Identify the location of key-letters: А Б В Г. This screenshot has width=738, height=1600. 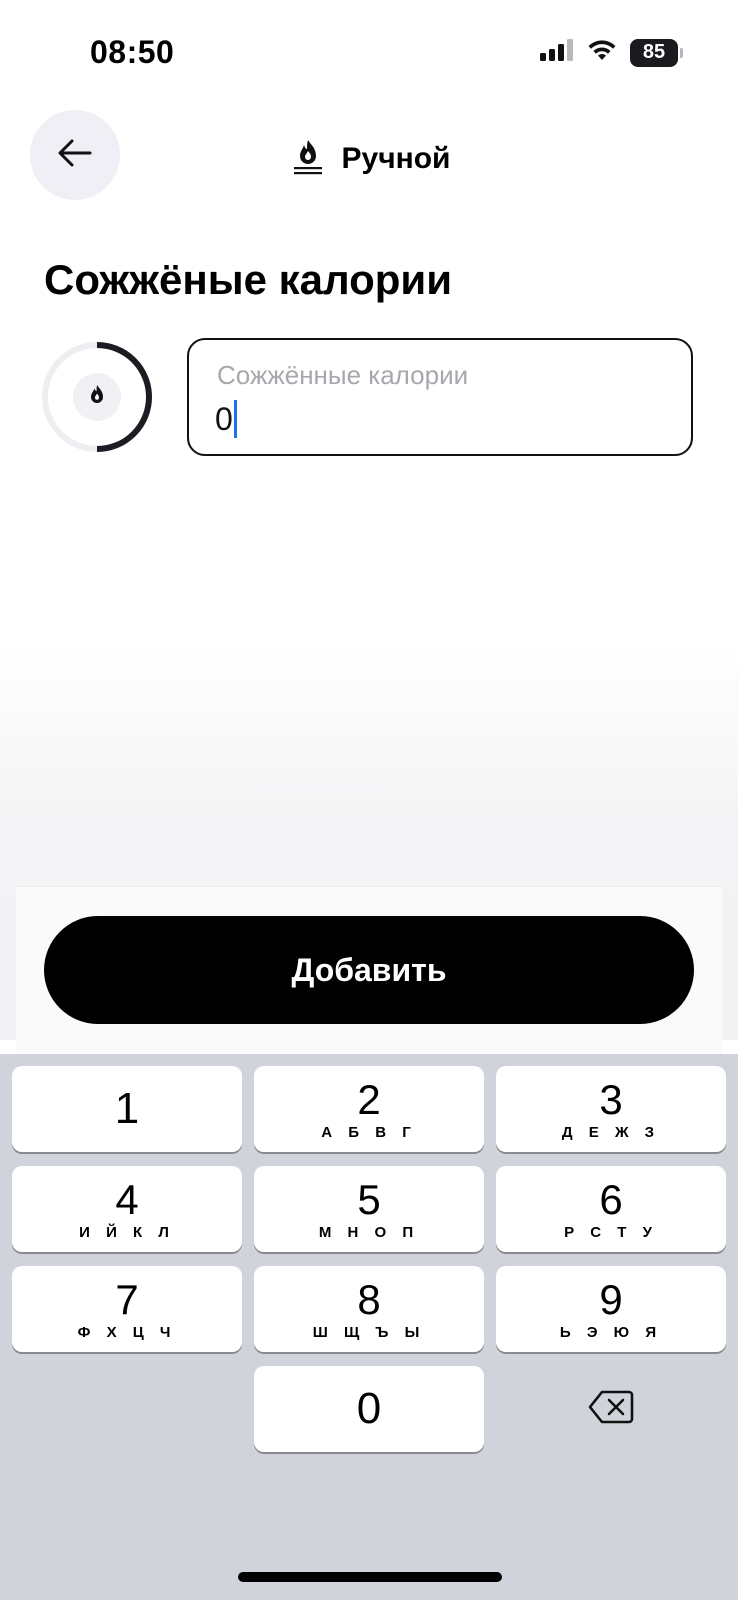
(369, 1132).